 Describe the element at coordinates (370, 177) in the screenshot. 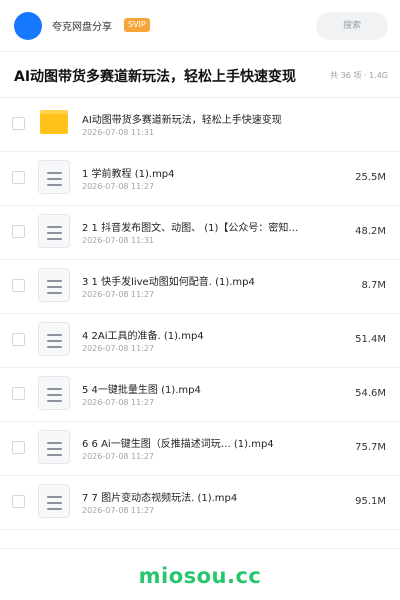

I see `file-size: 25.5M` at that location.